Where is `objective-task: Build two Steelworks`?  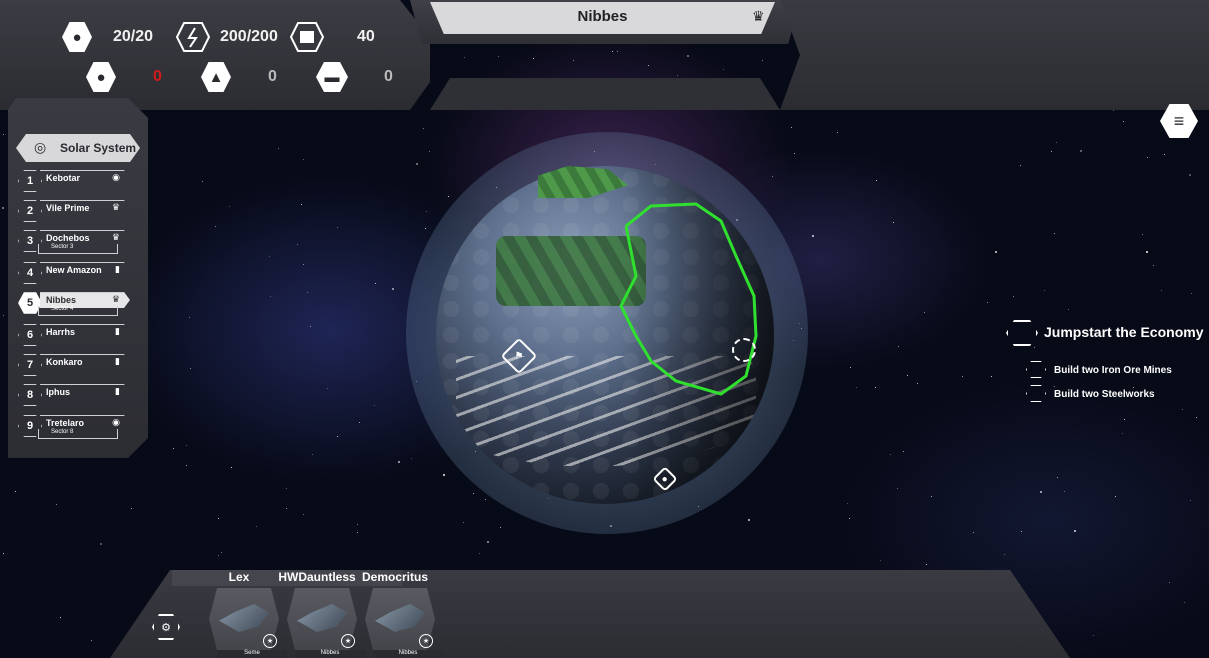
objective-task: Build two Steelworks is located at coordinates (1104, 394).